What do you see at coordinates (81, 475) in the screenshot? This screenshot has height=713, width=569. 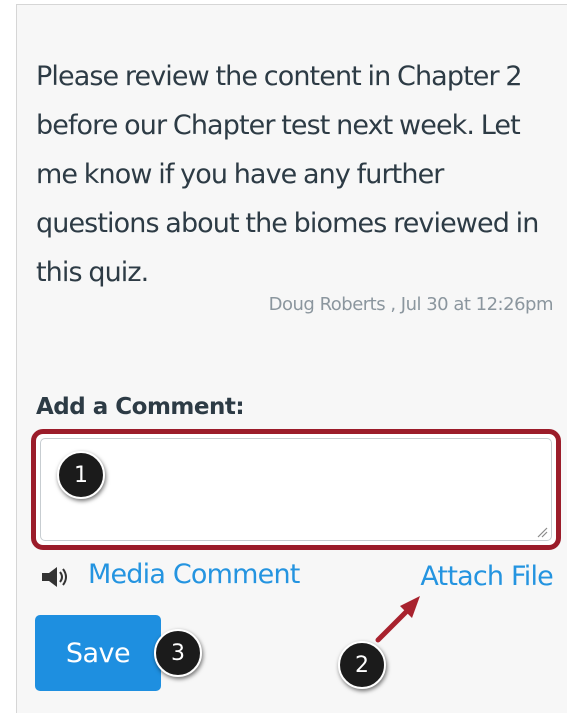 I see `callout-1: 1` at bounding box center [81, 475].